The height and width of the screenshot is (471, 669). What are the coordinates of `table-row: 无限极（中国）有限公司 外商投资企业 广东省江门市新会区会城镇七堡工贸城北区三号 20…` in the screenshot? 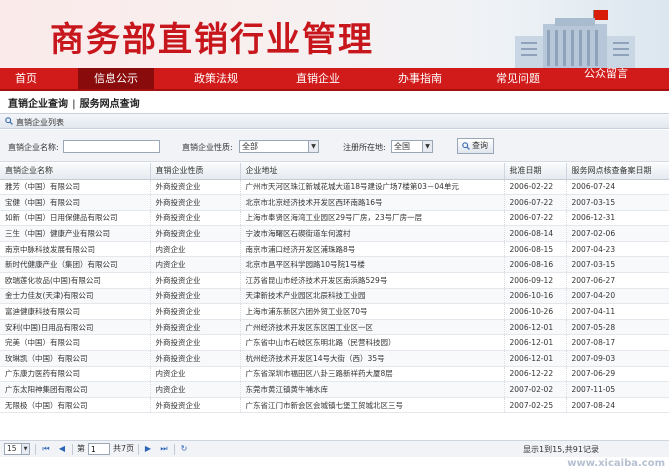 It's located at (334, 405).